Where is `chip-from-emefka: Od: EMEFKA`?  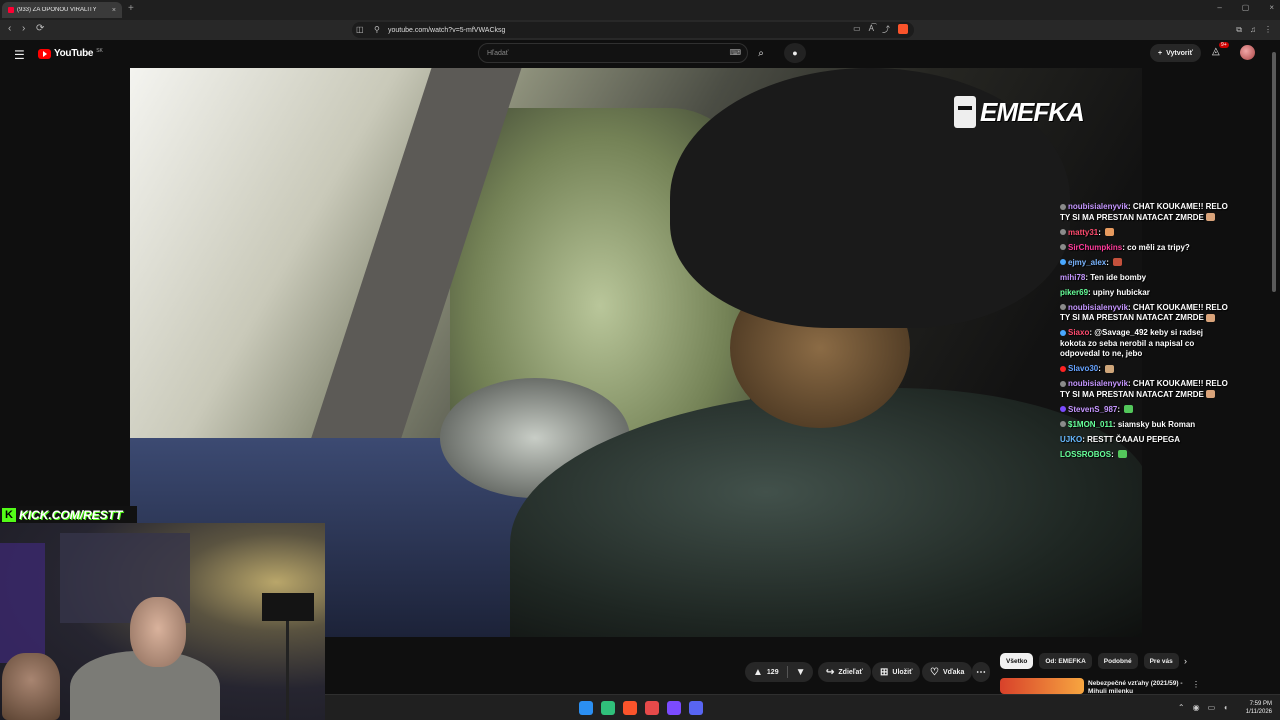
chip-from-emefka: Od: EMEFKA is located at coordinates (1065, 661).